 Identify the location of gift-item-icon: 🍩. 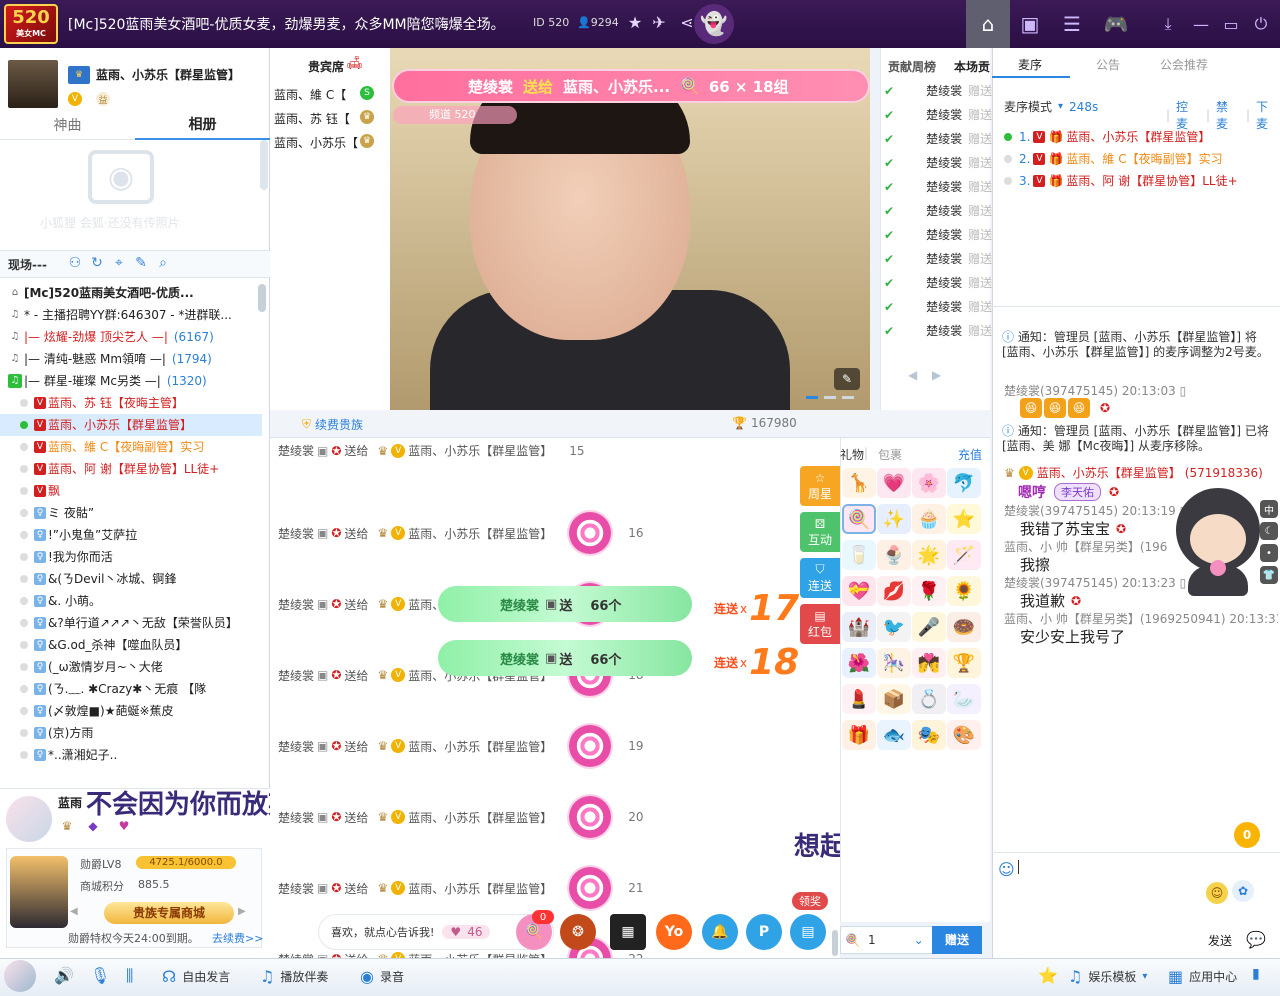
(964, 627).